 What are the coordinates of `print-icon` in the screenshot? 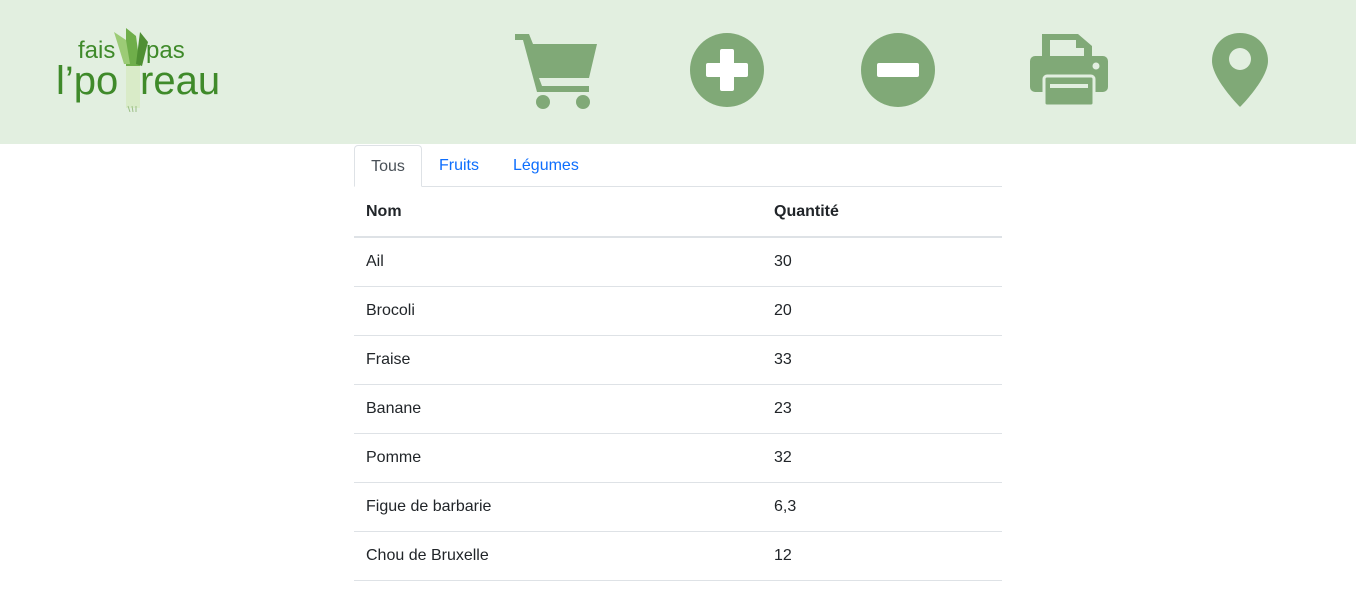 It's located at (1069, 71).